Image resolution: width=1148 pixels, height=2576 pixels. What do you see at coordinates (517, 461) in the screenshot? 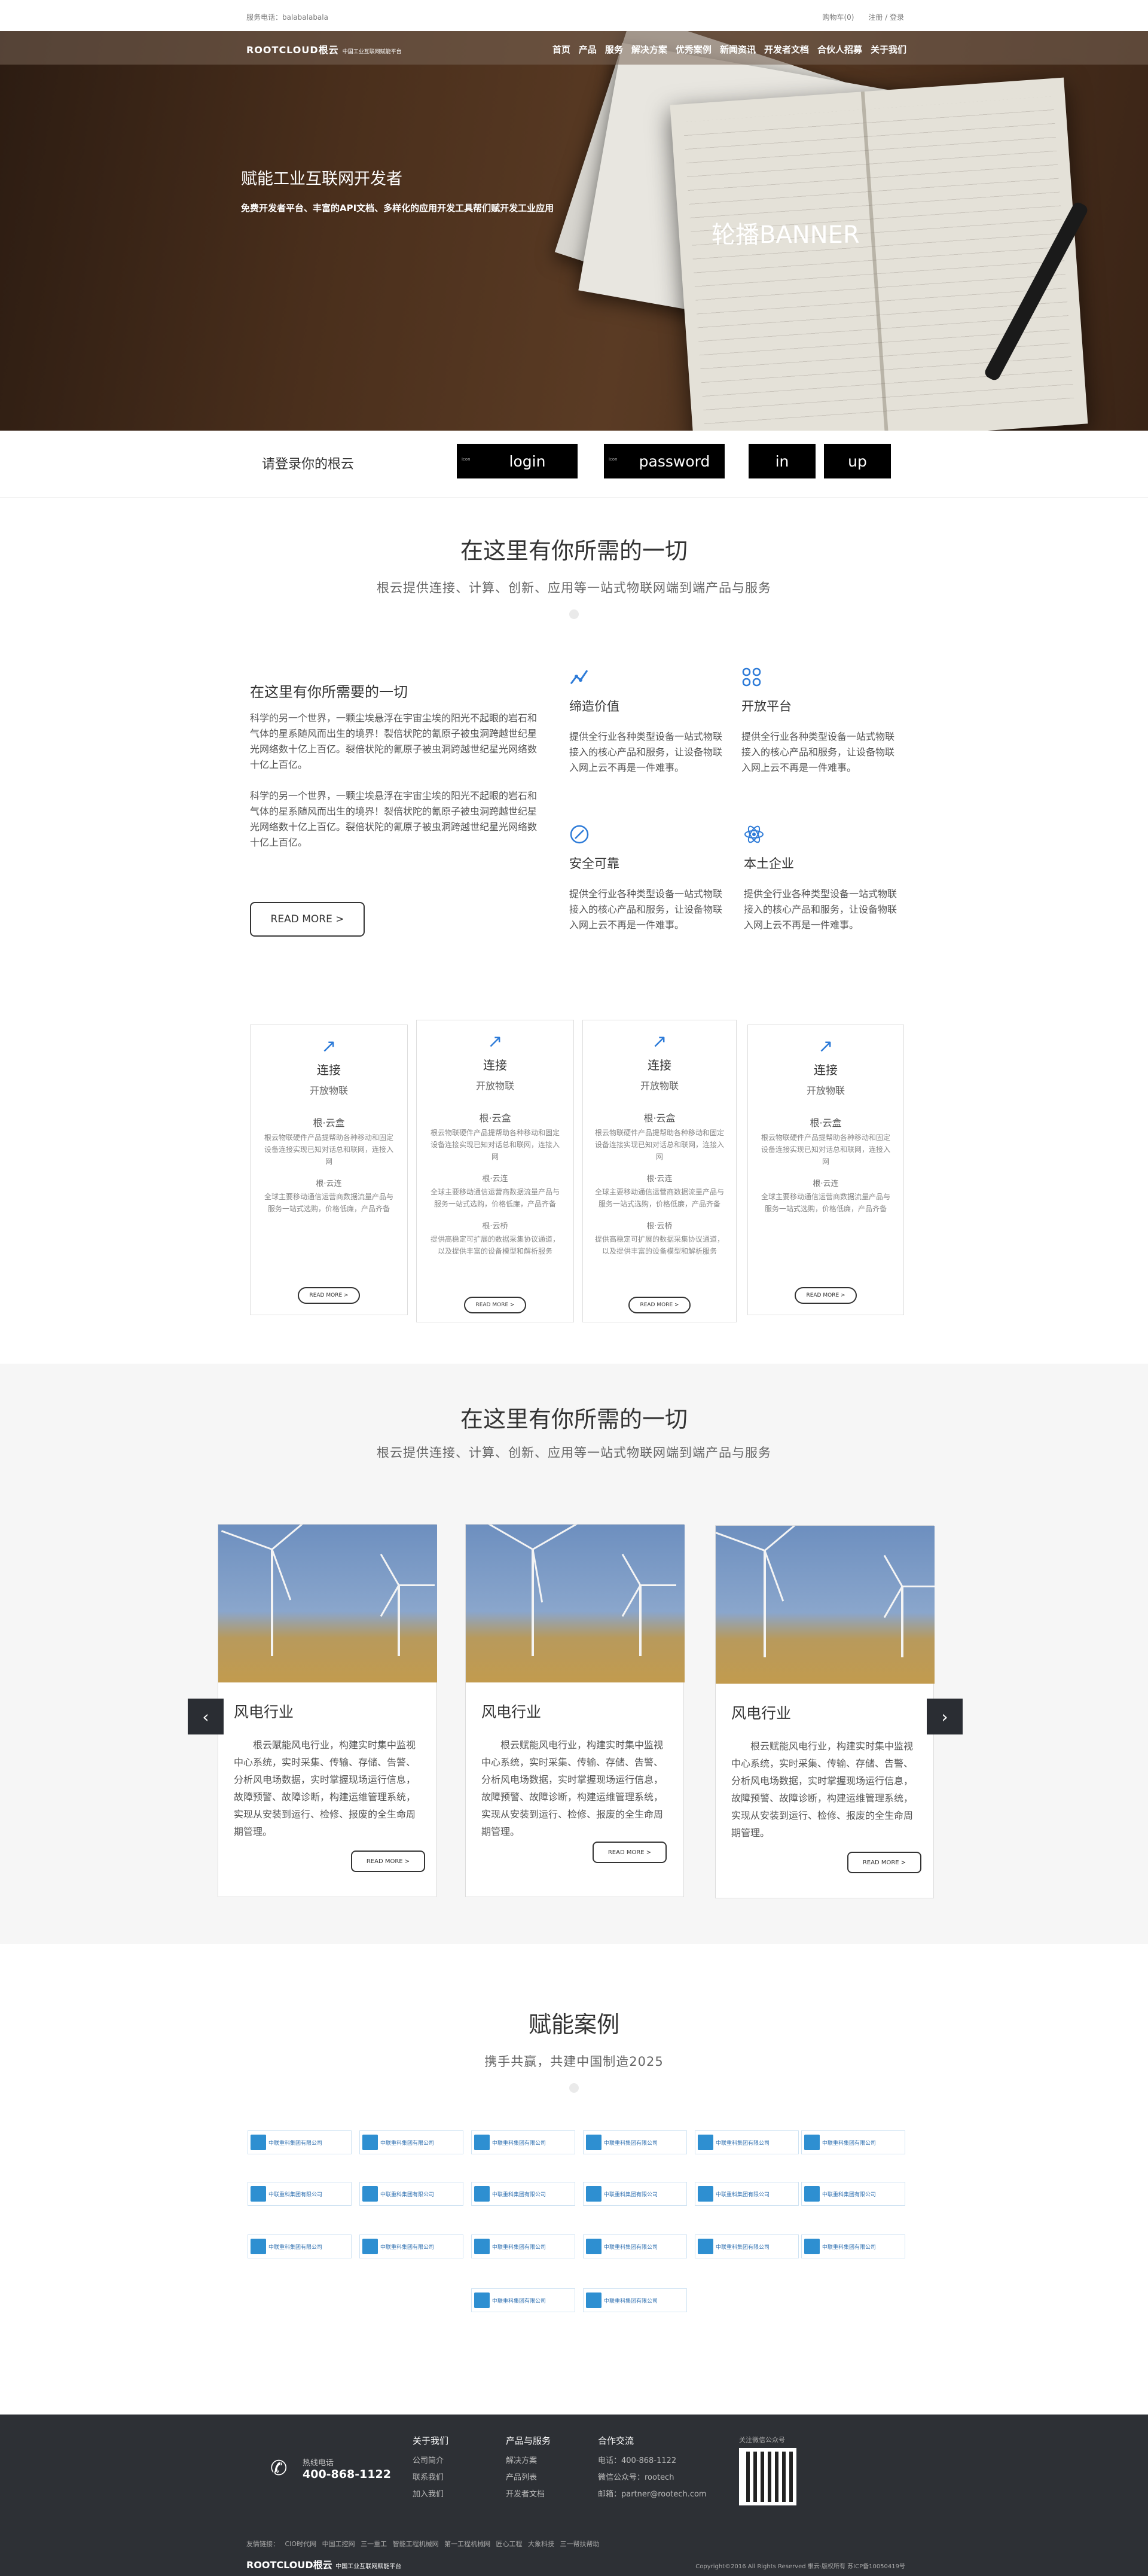
I see `login-field: icon login` at bounding box center [517, 461].